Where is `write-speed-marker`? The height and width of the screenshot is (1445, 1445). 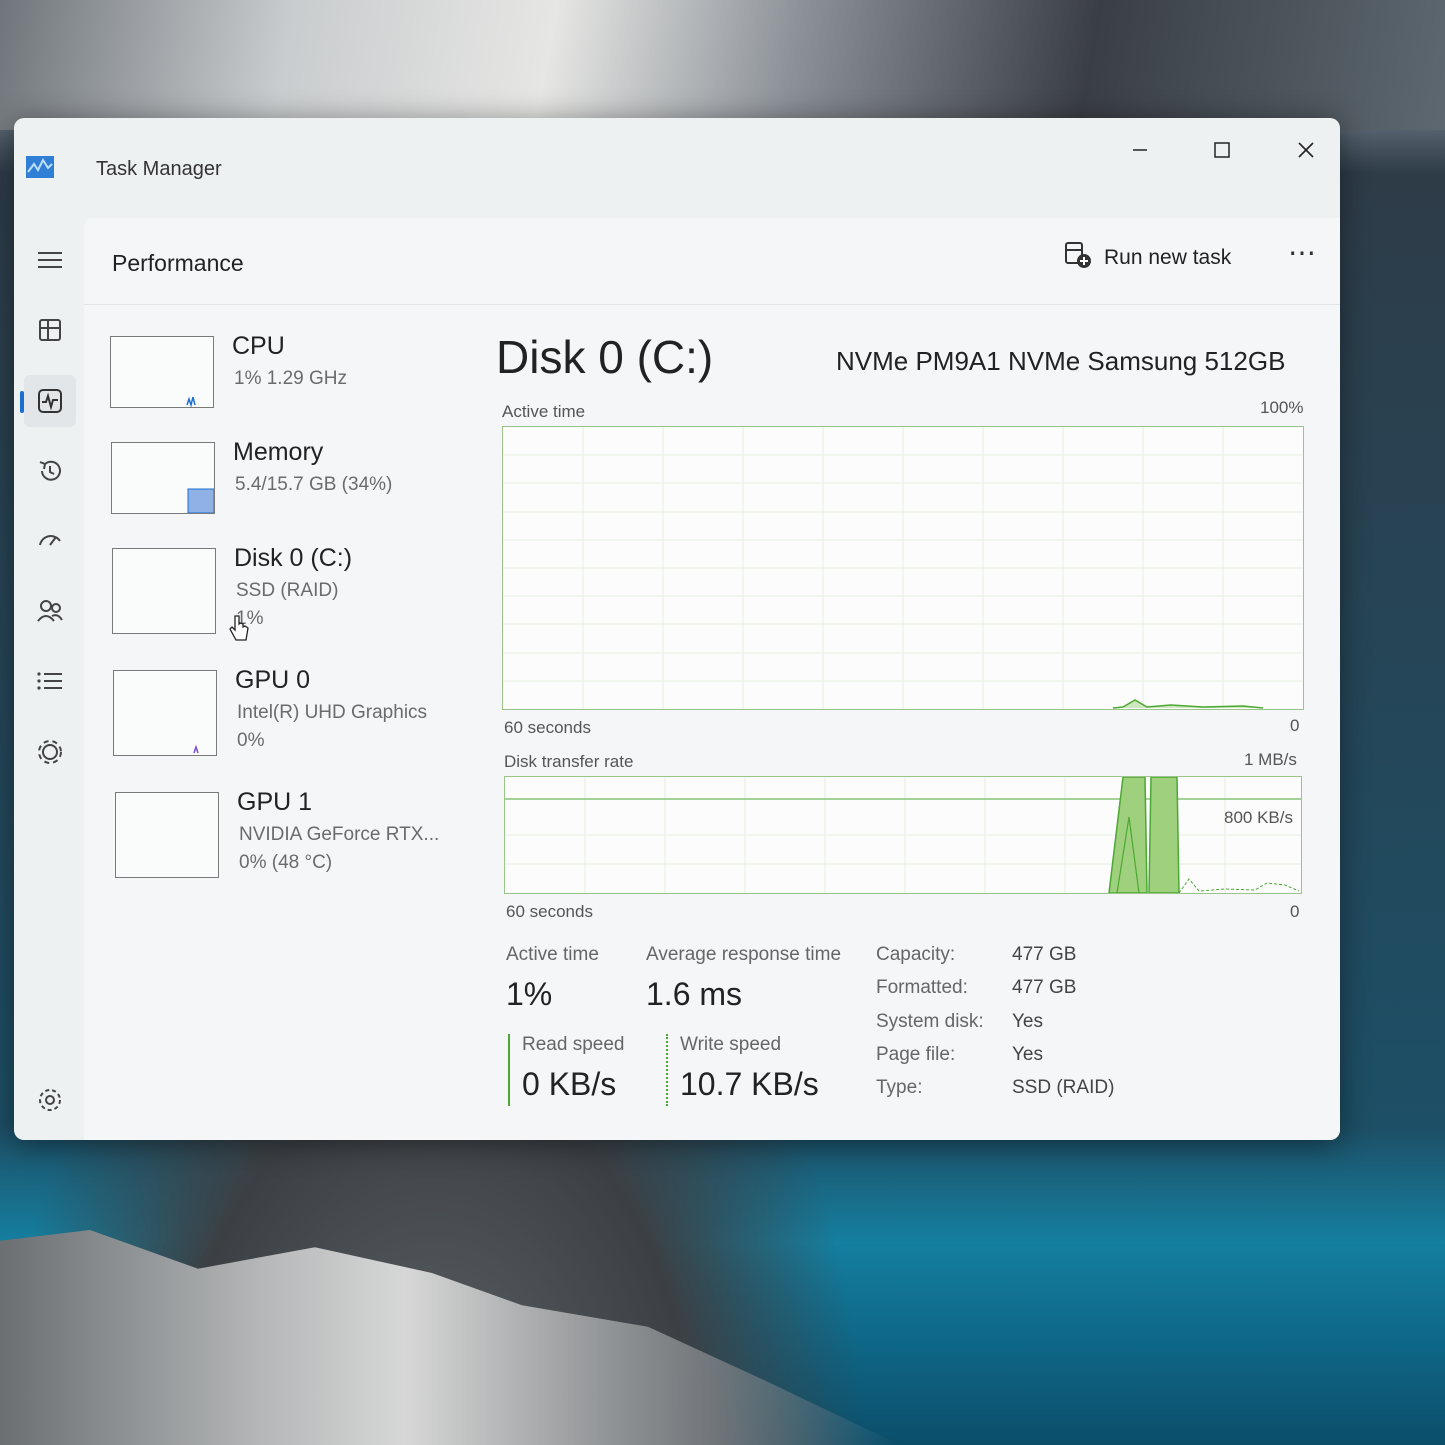
write-speed-marker is located at coordinates (667, 1070).